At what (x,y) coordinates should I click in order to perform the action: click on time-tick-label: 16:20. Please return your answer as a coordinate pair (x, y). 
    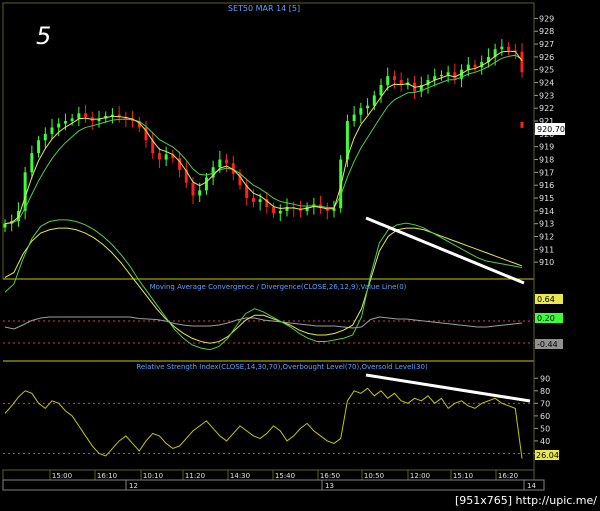
    Looking at the image, I should click on (508, 476).